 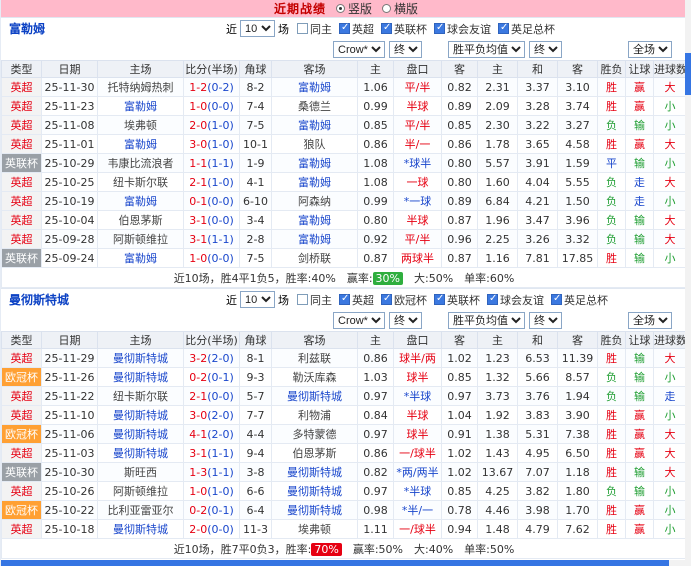 I want to click on cell-away-team: 埃弗顿, so click(x=314, y=529).